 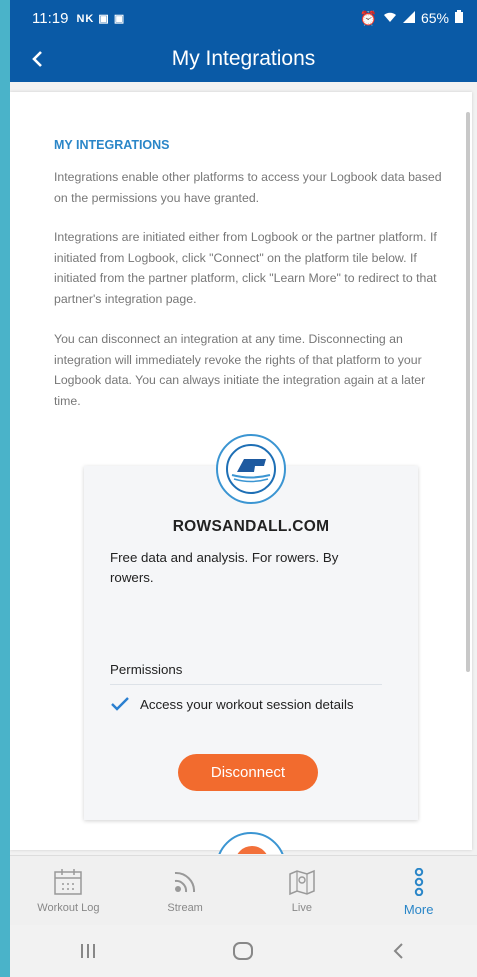 I want to click on scrollbar, so click(x=468, y=392).